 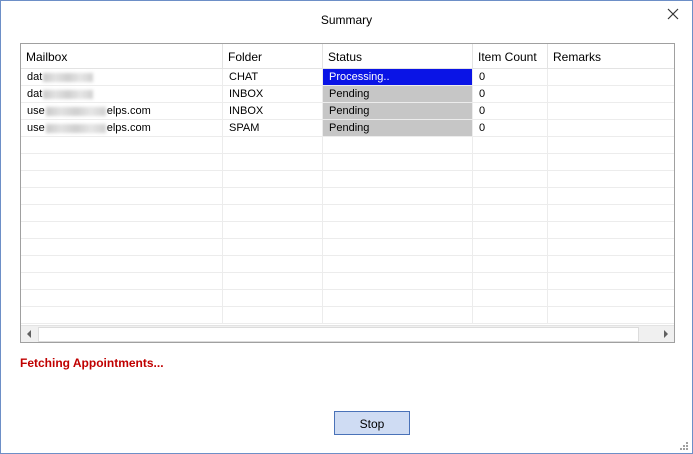 What do you see at coordinates (398, 56) in the screenshot?
I see `column-header-status: Status` at bounding box center [398, 56].